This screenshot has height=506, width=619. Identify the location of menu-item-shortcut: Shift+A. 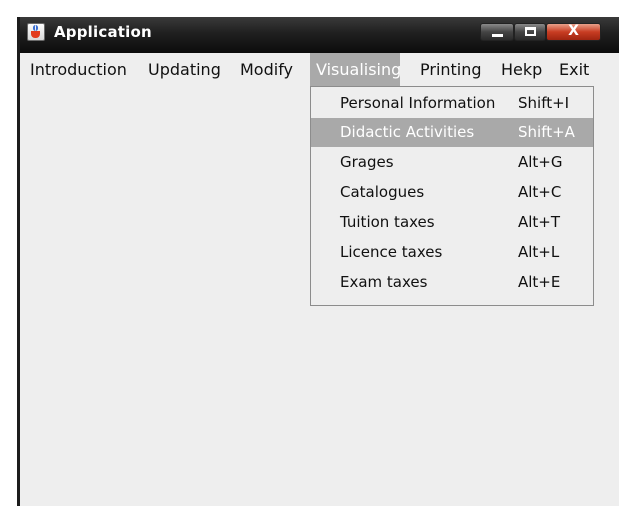
(546, 132).